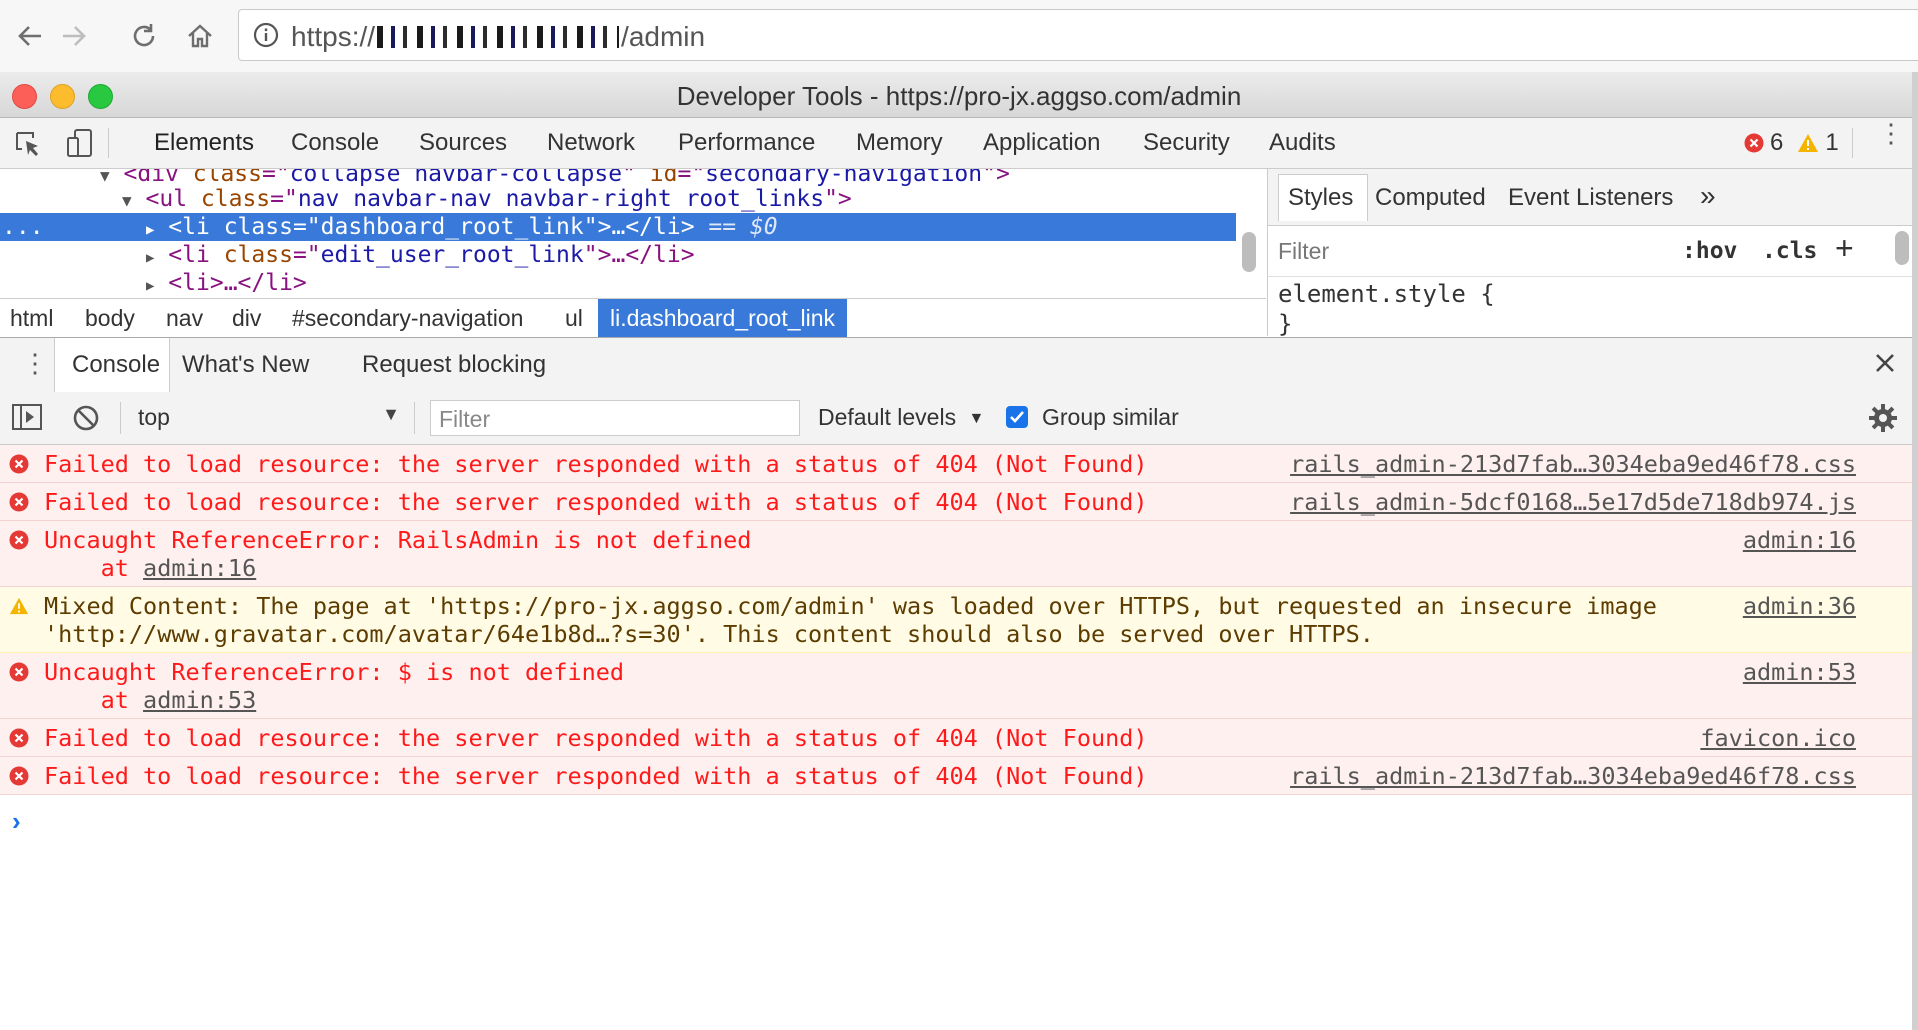  What do you see at coordinates (1799, 672) in the screenshot?
I see `message-source-link: admin:53` at bounding box center [1799, 672].